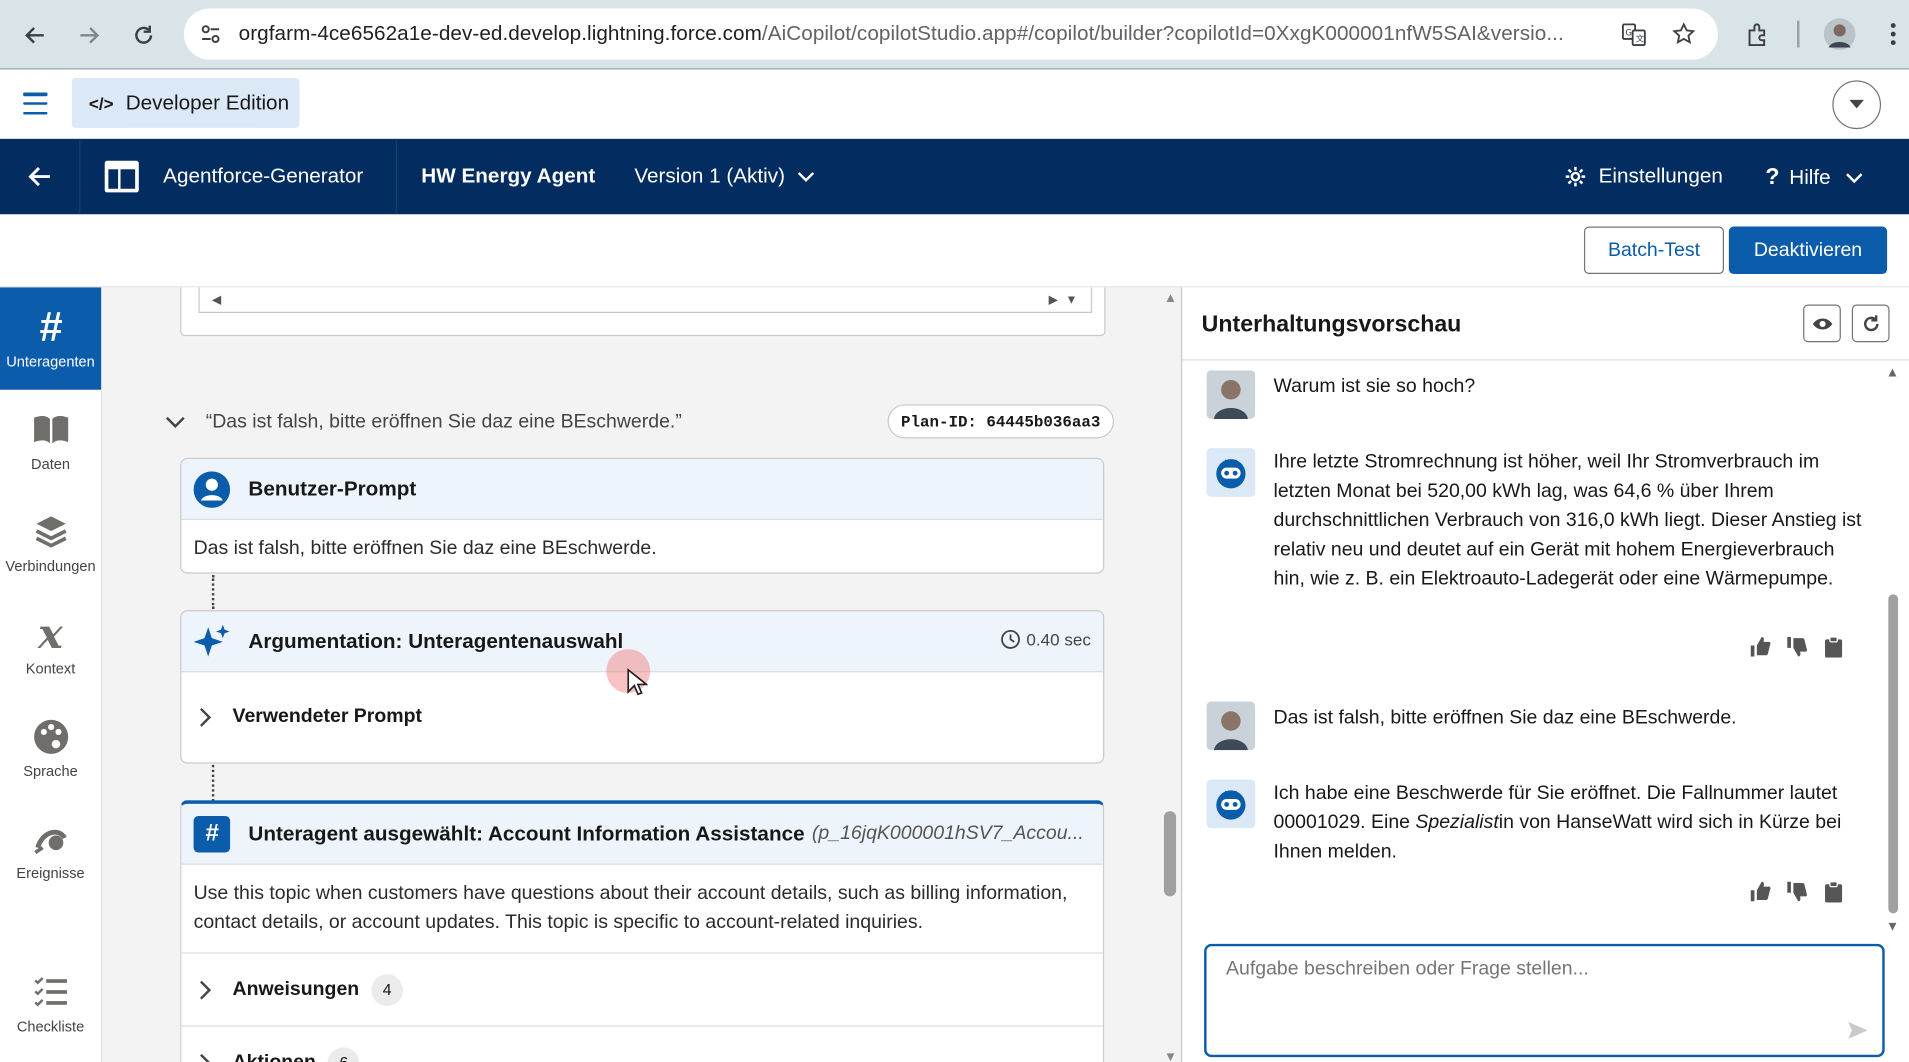 Image resolution: width=1909 pixels, height=1062 pixels. I want to click on book-icon, so click(50, 429).